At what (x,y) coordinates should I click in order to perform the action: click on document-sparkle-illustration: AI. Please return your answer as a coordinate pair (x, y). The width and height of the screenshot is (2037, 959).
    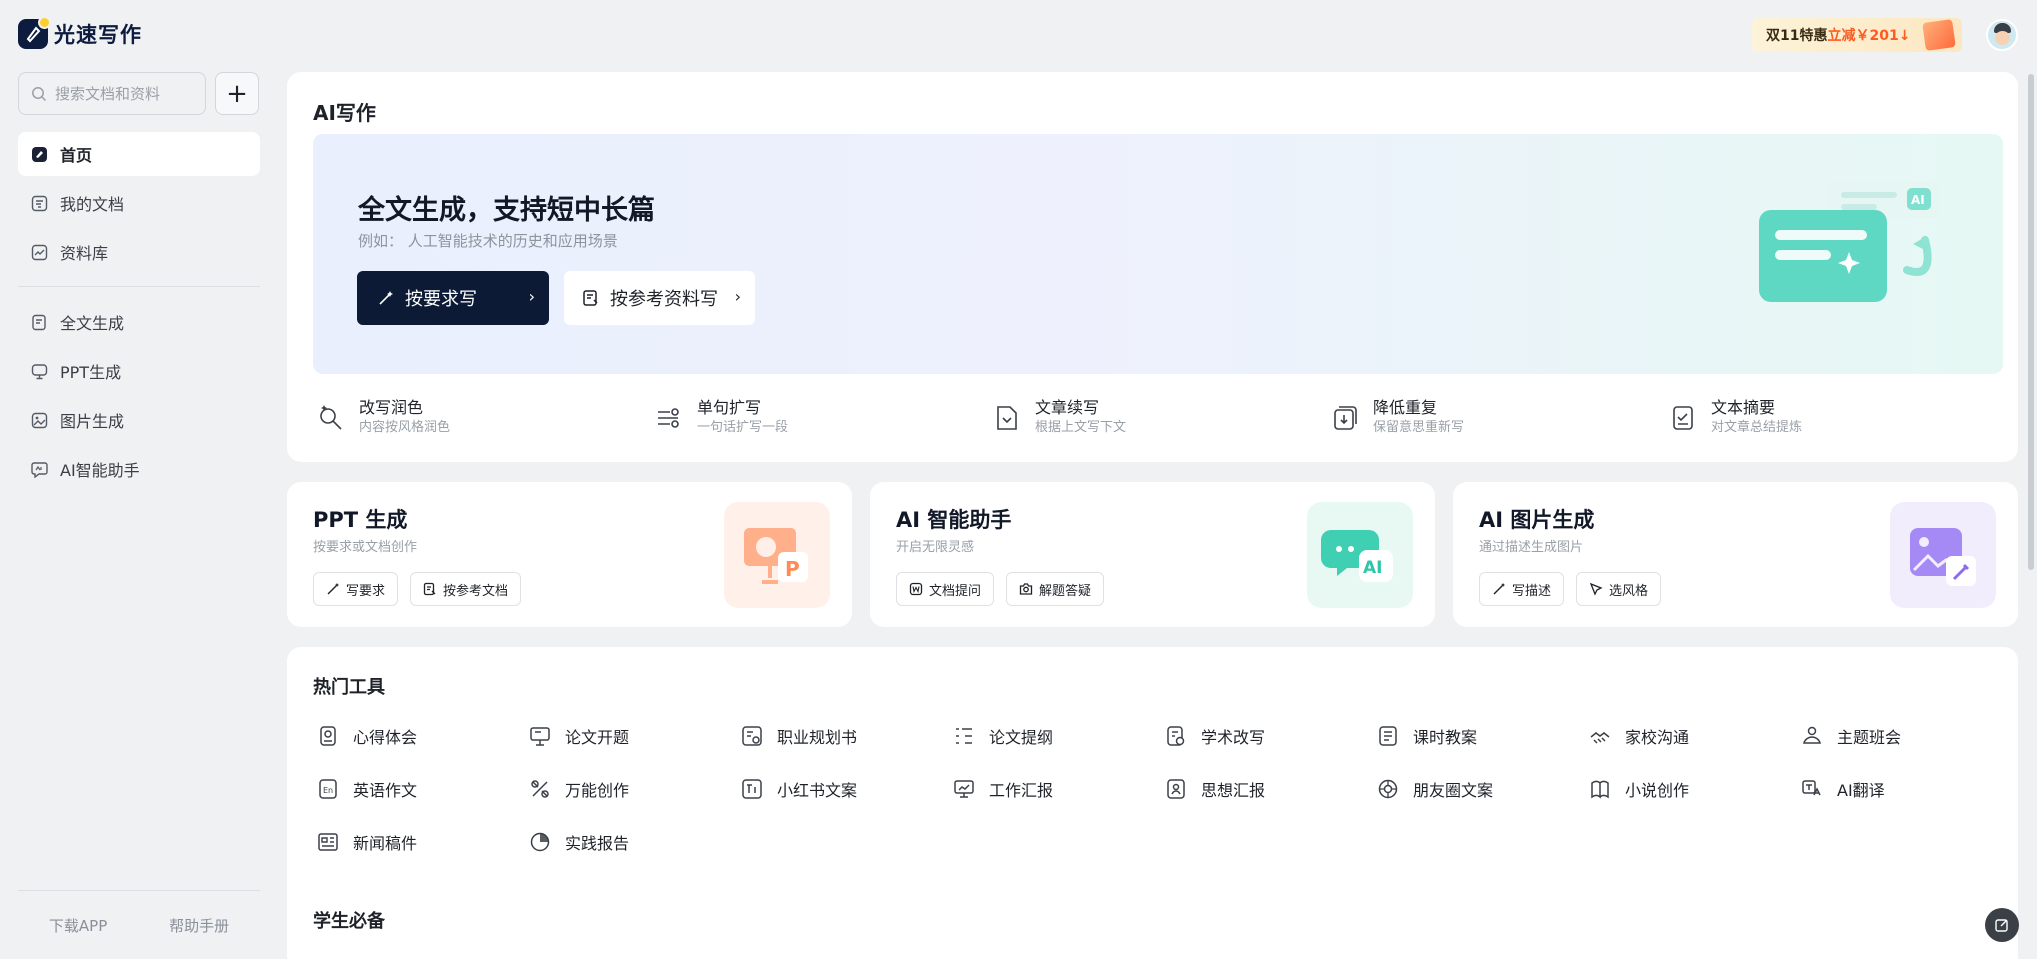
    Looking at the image, I should click on (1849, 242).